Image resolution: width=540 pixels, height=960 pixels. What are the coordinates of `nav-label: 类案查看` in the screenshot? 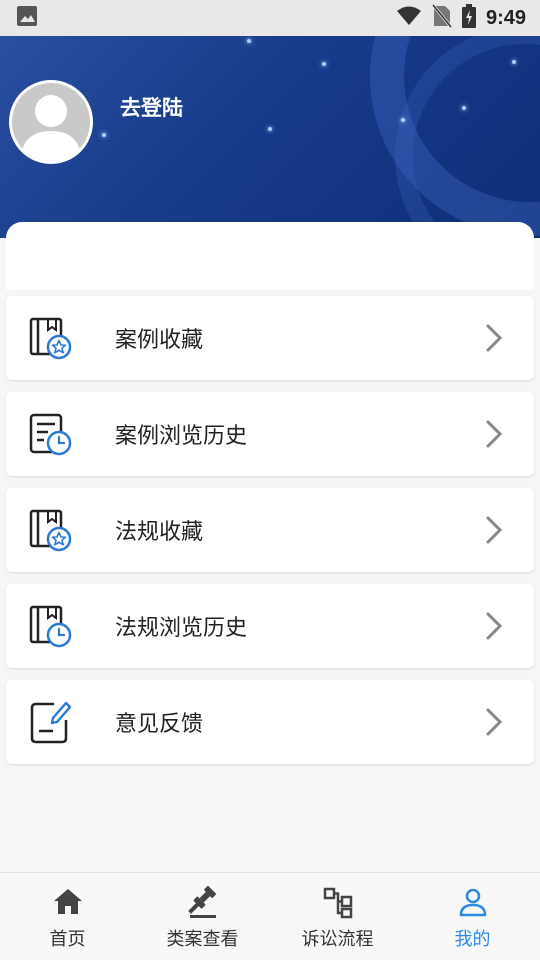 It's located at (202, 939).